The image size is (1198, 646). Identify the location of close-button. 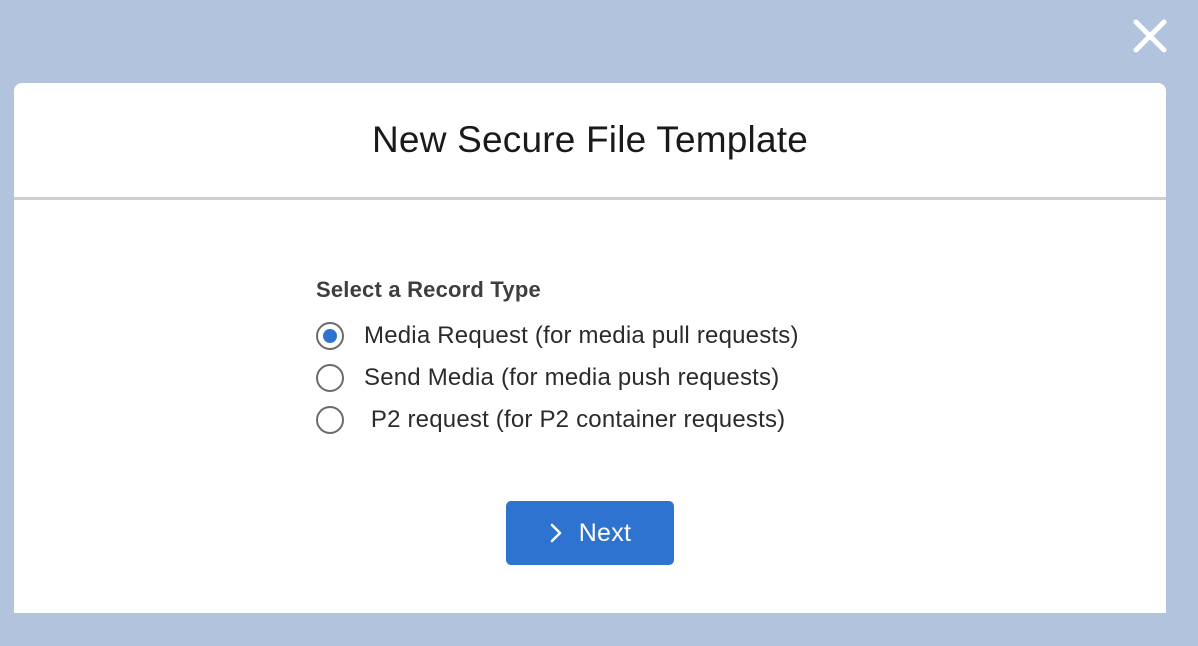
(1150, 36).